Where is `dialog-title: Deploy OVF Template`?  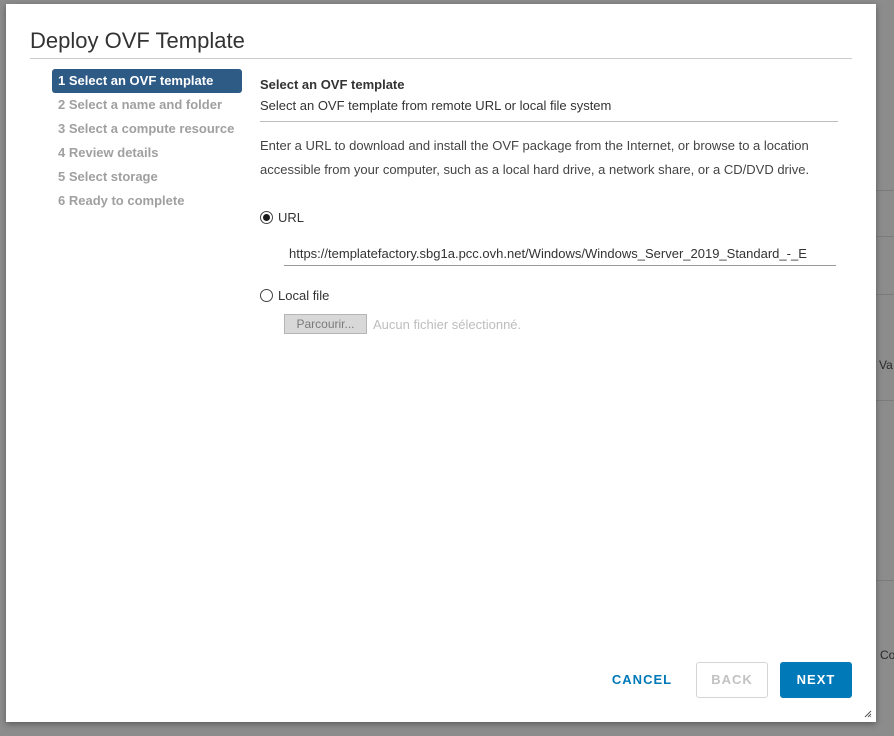 dialog-title: Deploy OVF Template is located at coordinates (137, 40).